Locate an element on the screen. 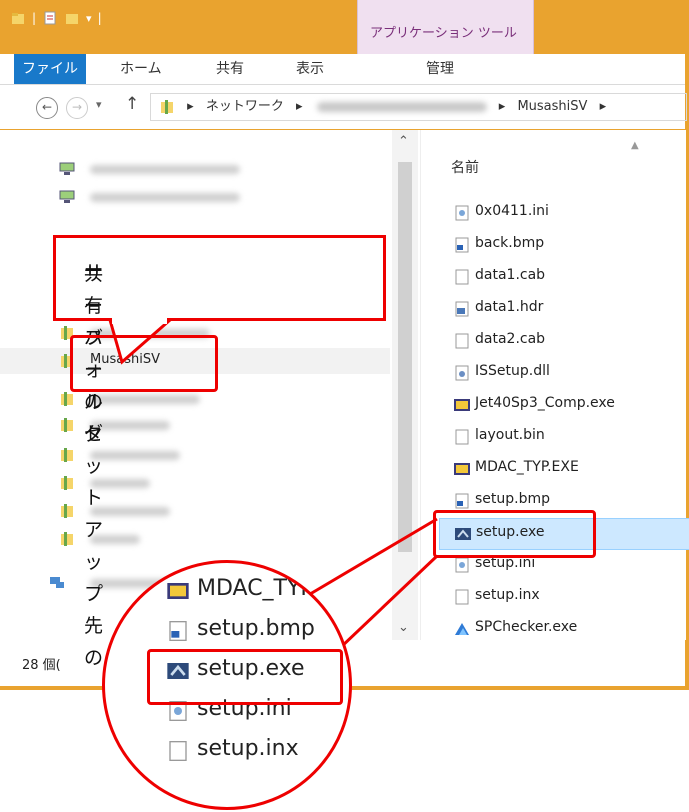  zoom-file-row: MDAC_TYP.EXE is located at coordinates (254, 591).